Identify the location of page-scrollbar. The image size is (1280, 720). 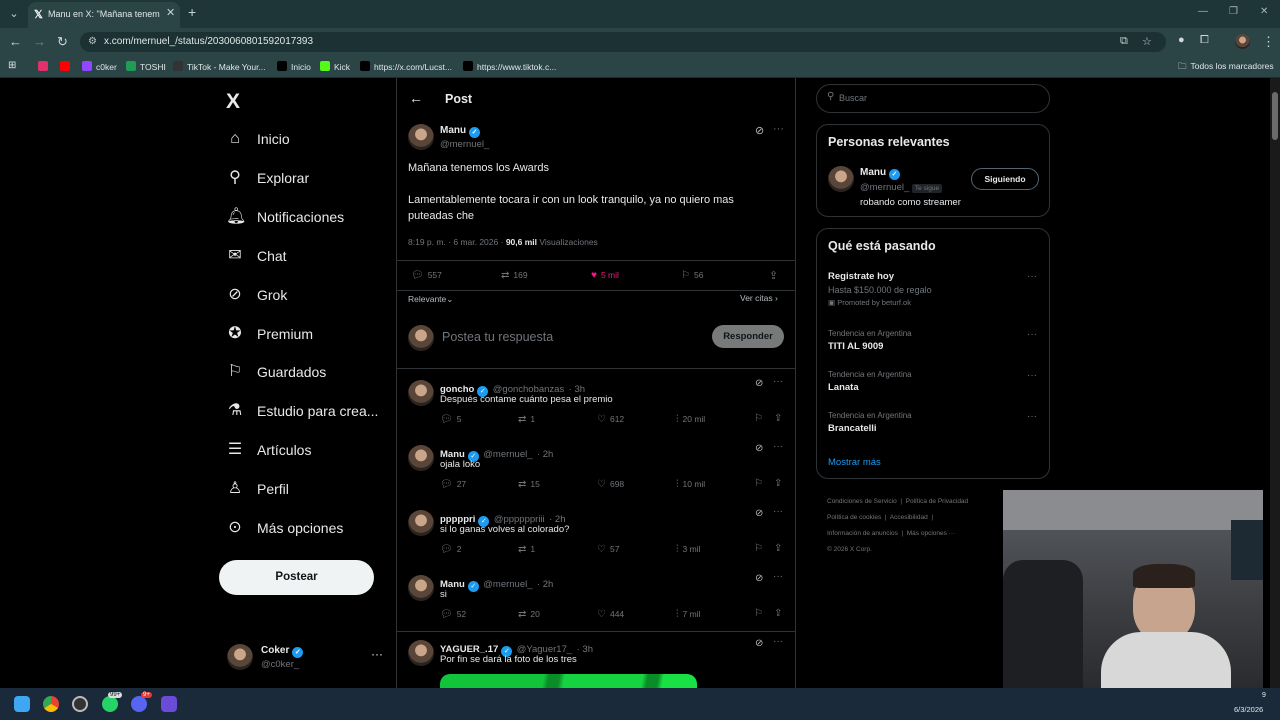
(1275, 383).